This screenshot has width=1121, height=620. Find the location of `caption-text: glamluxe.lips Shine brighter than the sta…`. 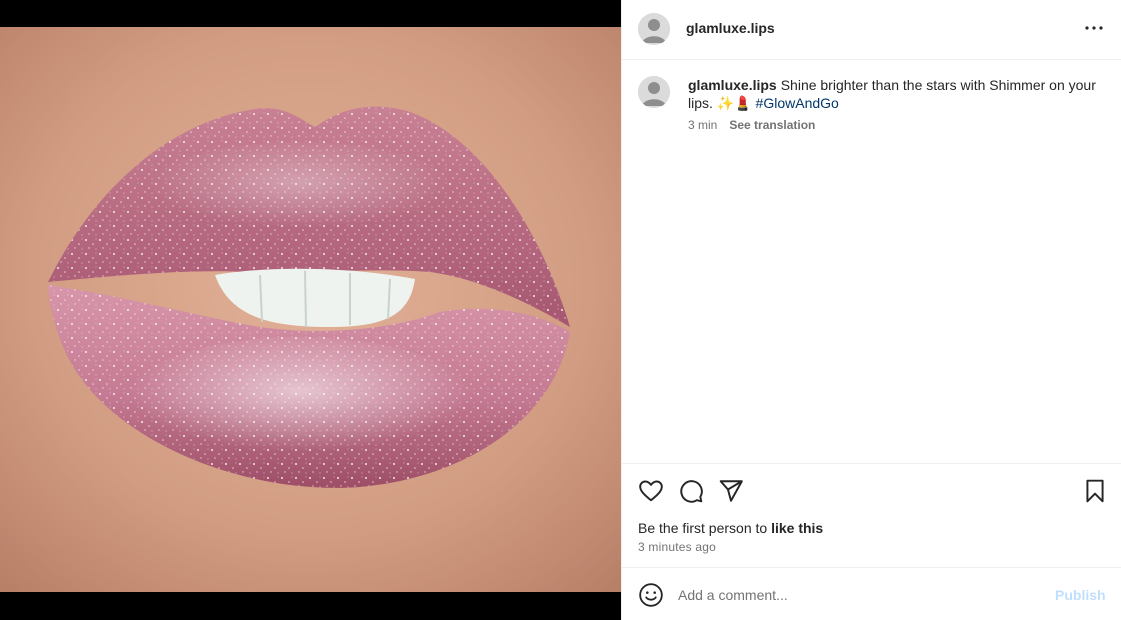

caption-text: glamluxe.lips Shine brighter than the sta… is located at coordinates (893, 94).